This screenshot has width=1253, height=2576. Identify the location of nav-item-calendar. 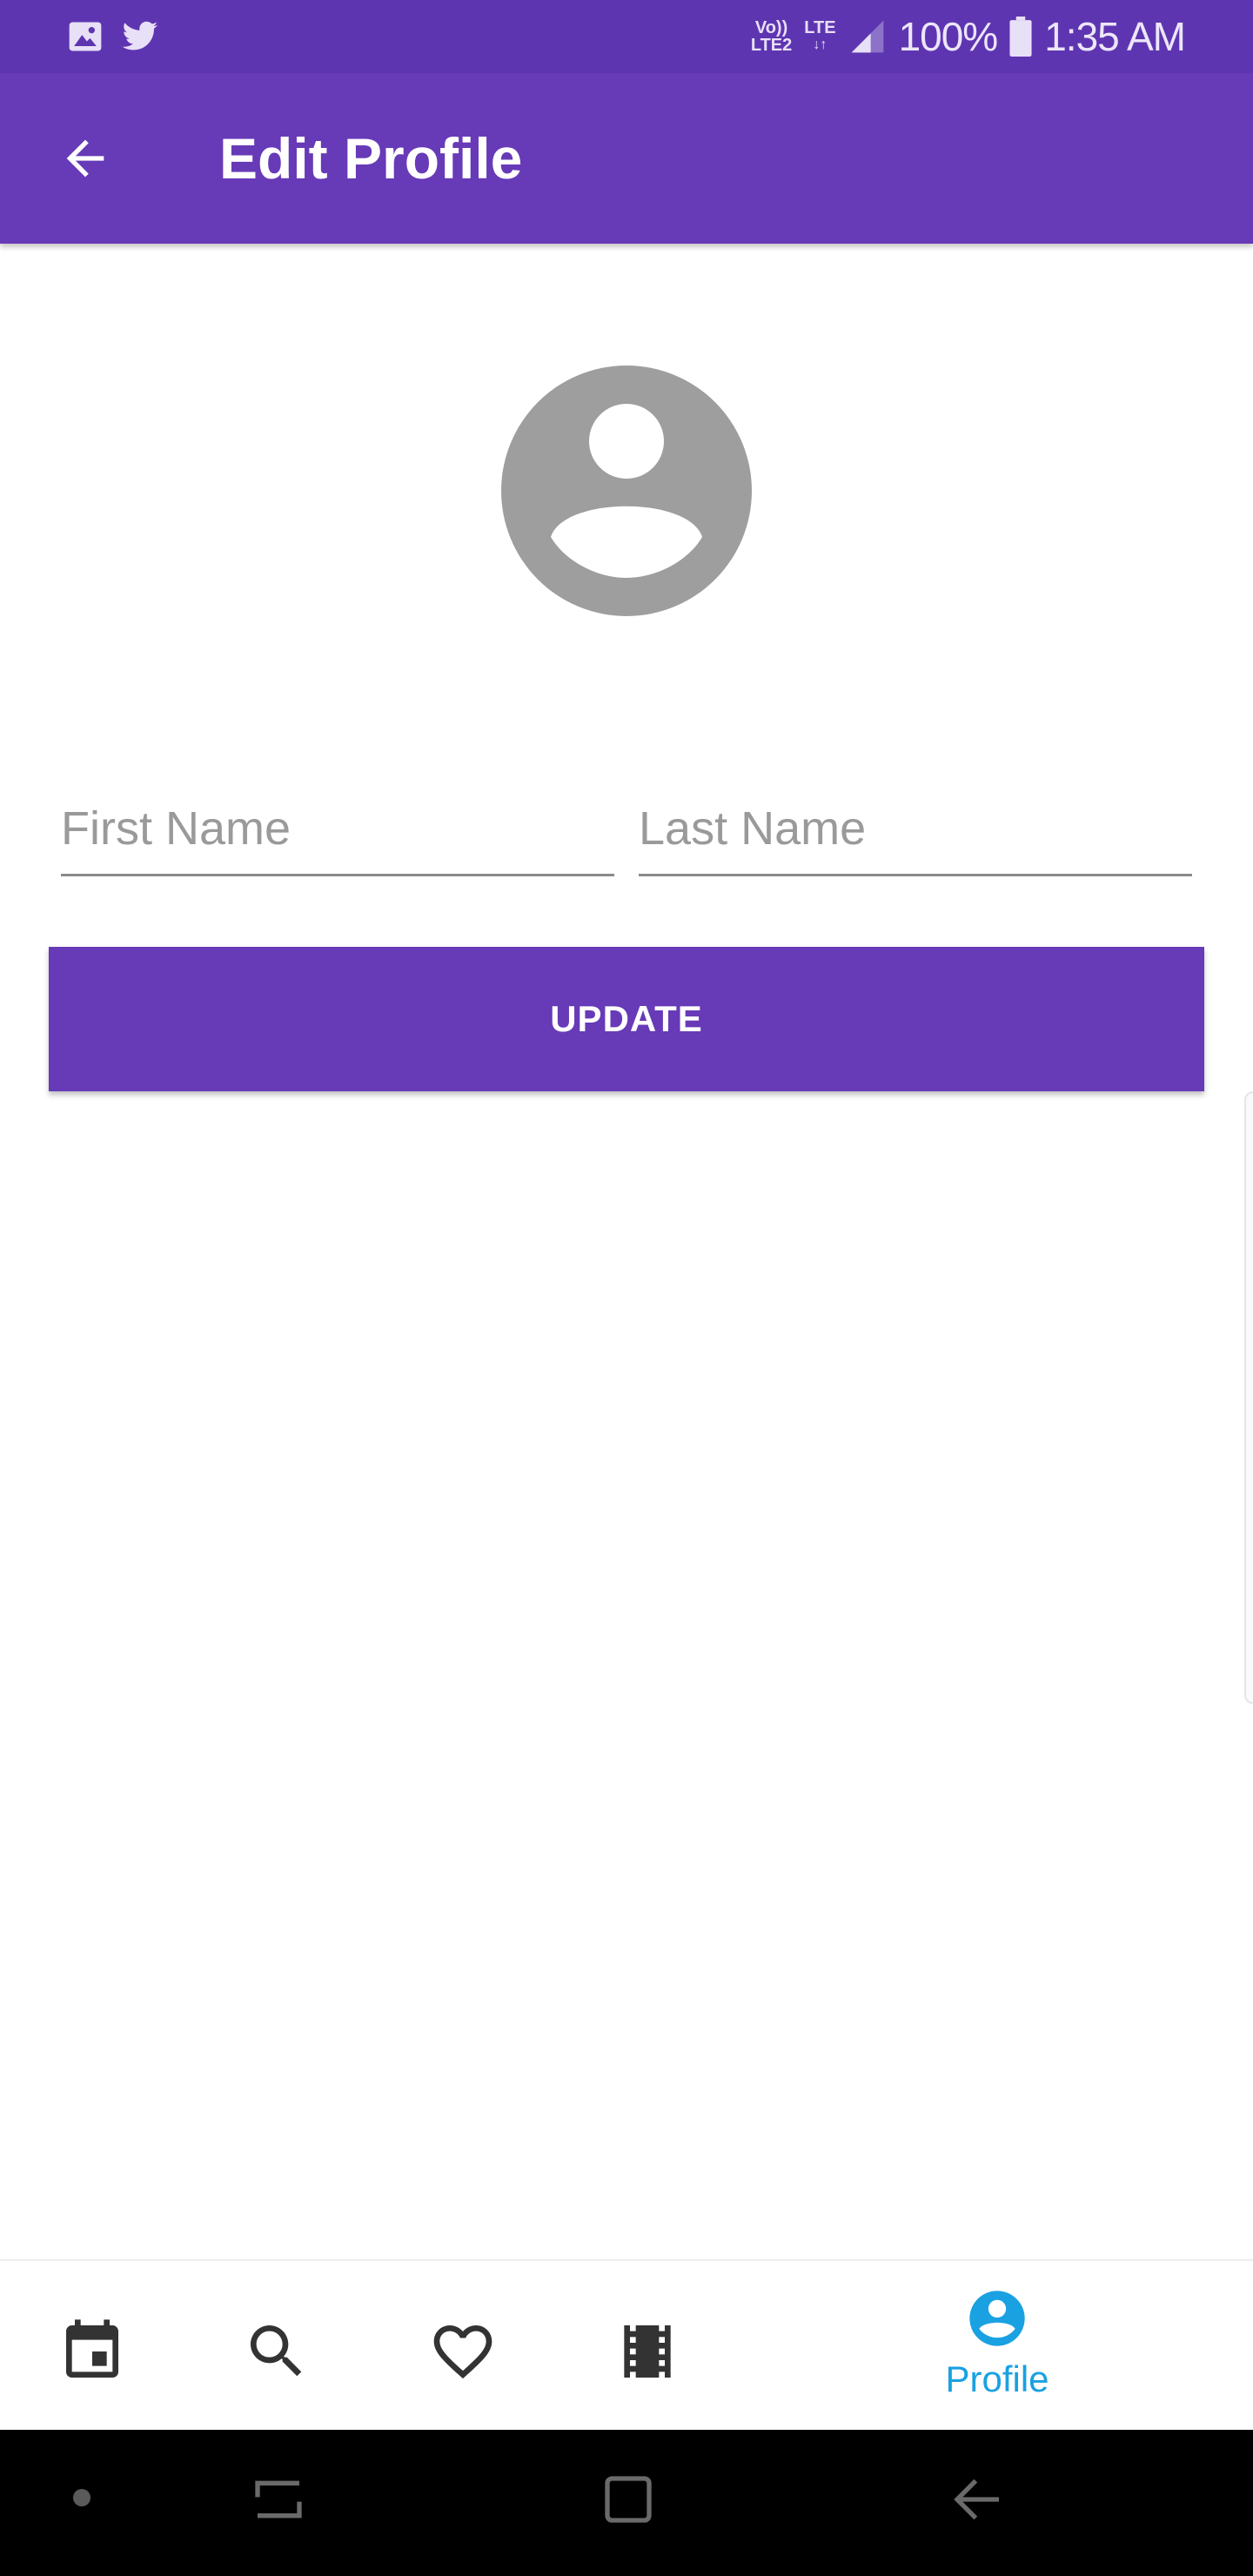
(93, 2346).